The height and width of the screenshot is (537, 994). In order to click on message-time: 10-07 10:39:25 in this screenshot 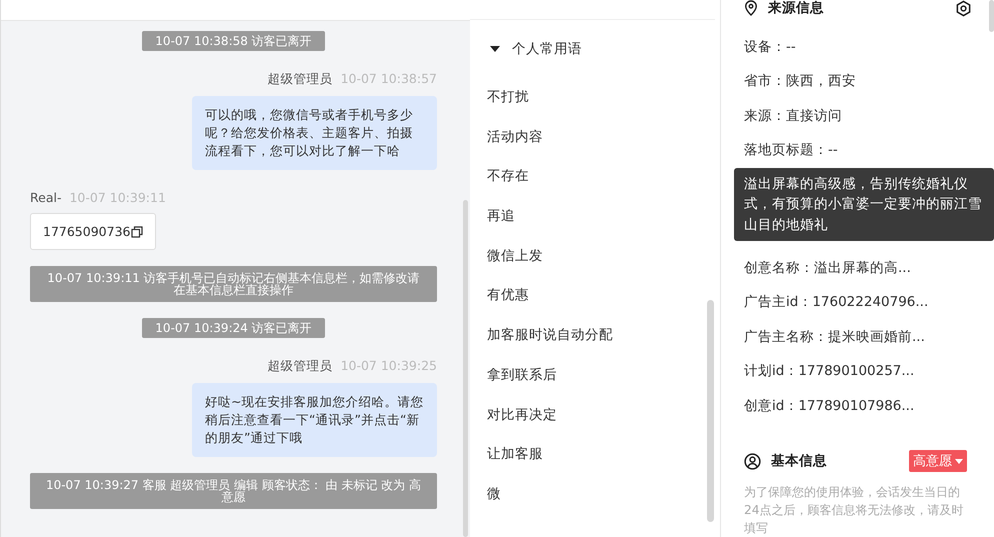, I will do `click(388, 366)`.